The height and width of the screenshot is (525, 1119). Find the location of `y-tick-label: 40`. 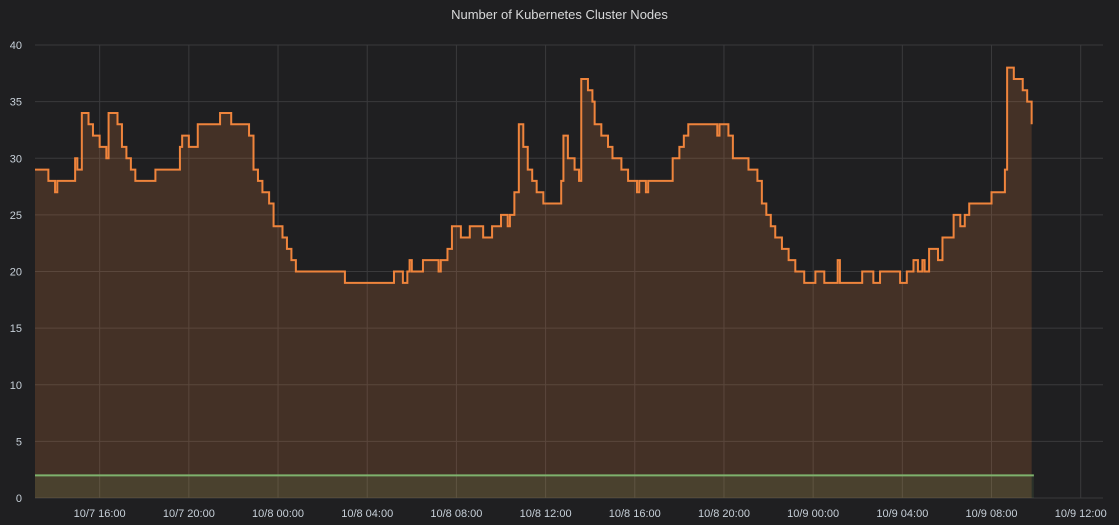

y-tick-label: 40 is located at coordinates (16, 46).